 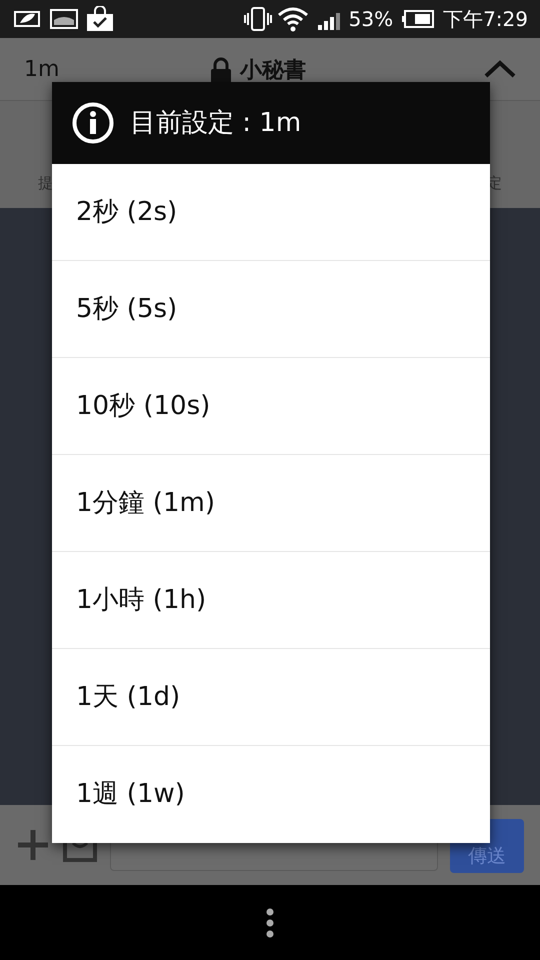 What do you see at coordinates (216, 123) in the screenshot?
I see `dialog-title: 目前設定 : 1m` at bounding box center [216, 123].